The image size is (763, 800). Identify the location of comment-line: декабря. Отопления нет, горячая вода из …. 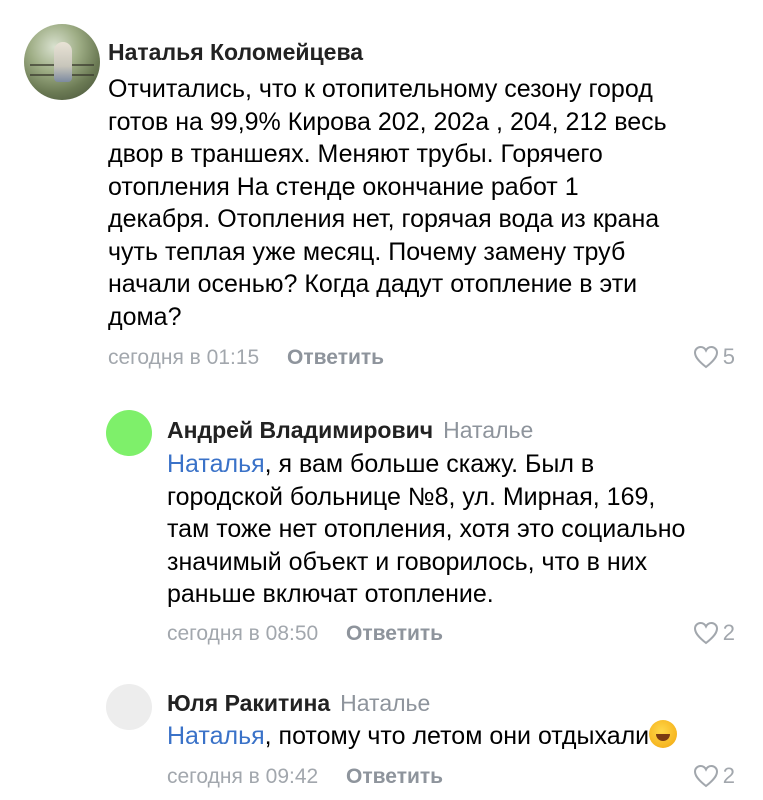
(384, 219).